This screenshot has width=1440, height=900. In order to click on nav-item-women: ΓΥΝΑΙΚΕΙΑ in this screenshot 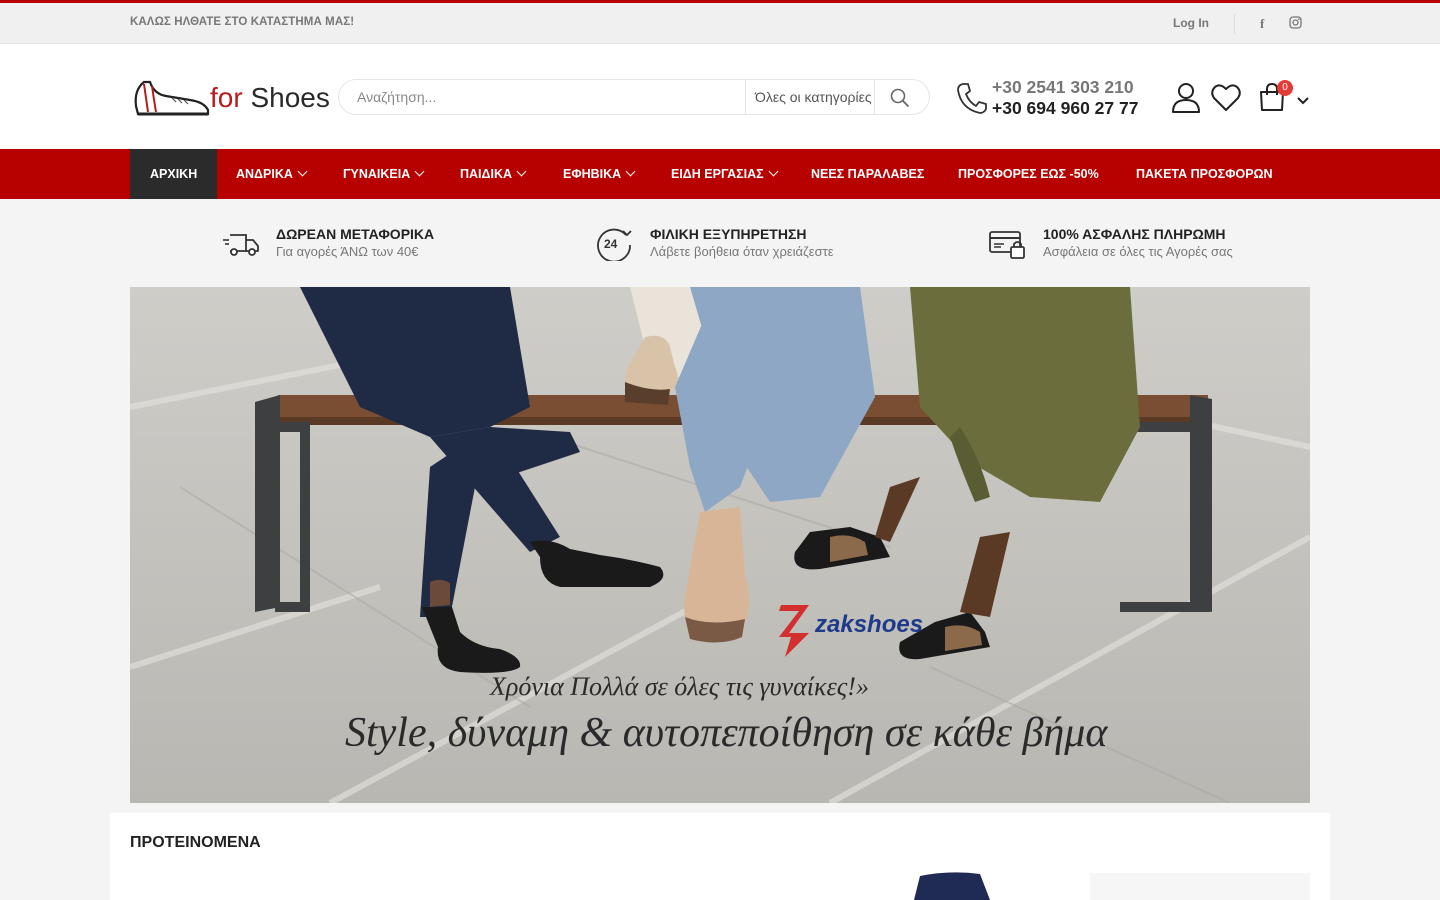, I will do `click(384, 174)`.